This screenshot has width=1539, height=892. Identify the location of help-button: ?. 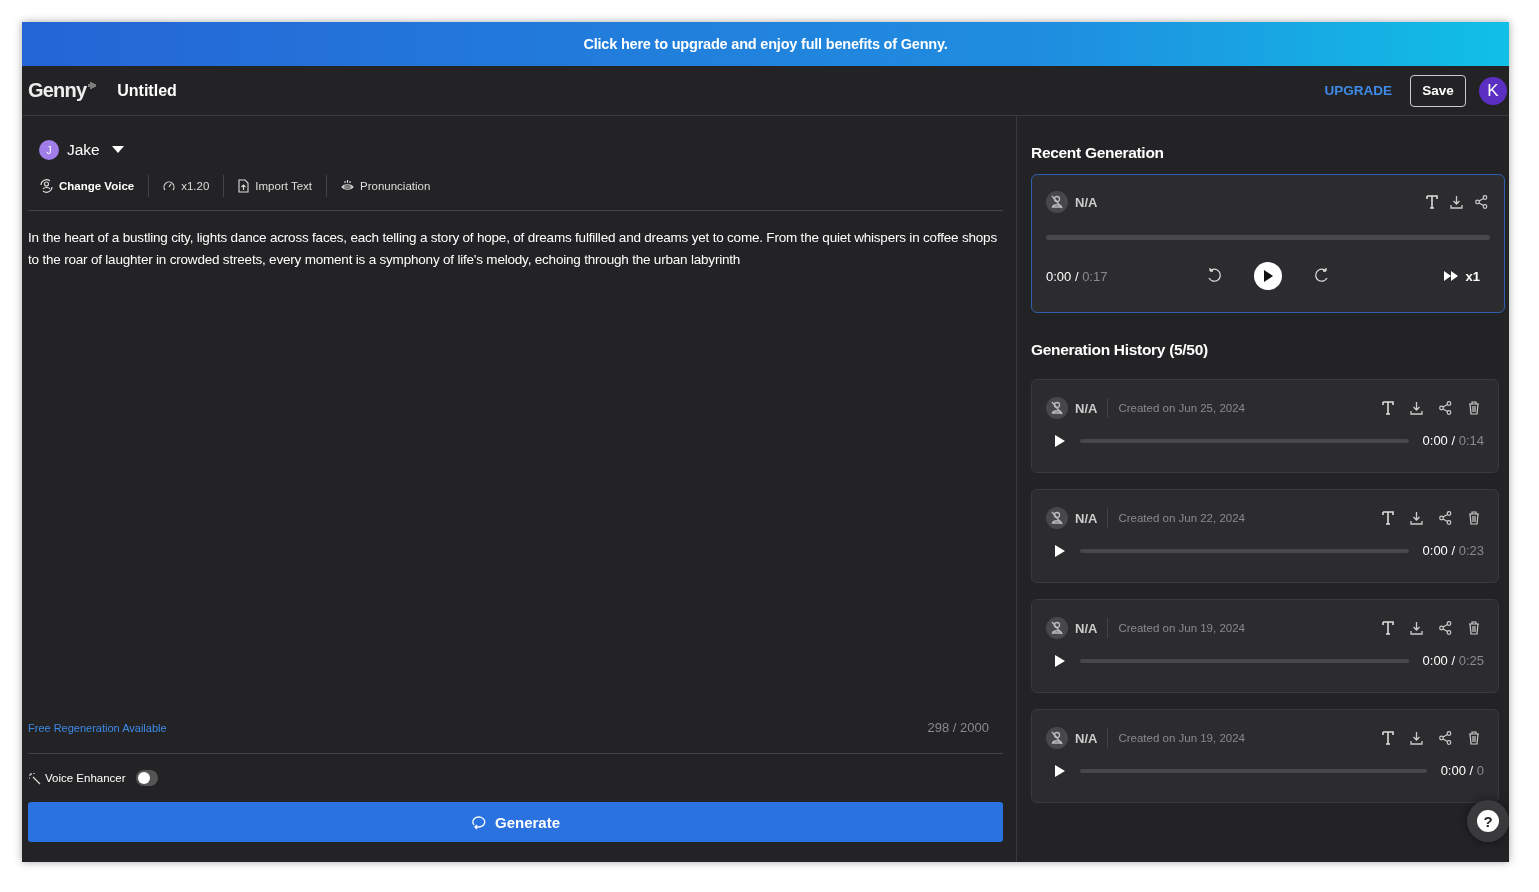
(1488, 821).